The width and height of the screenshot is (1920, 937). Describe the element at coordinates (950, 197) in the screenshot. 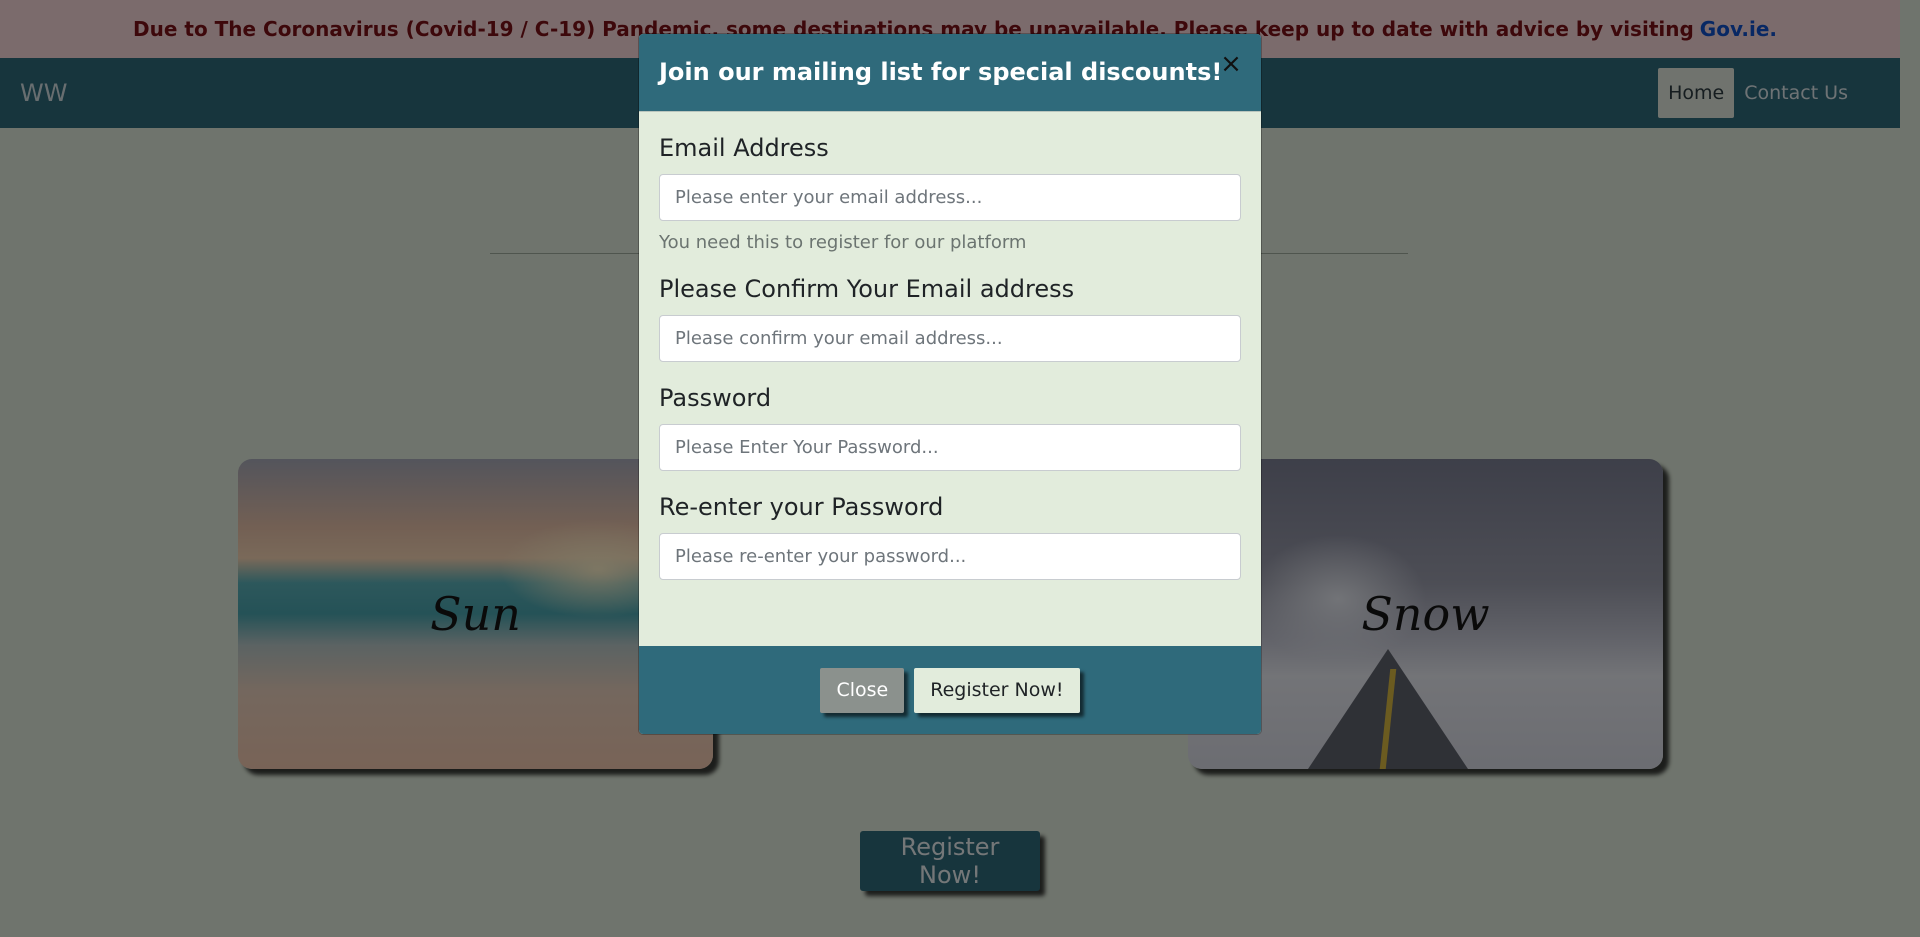

I see `email-field` at that location.